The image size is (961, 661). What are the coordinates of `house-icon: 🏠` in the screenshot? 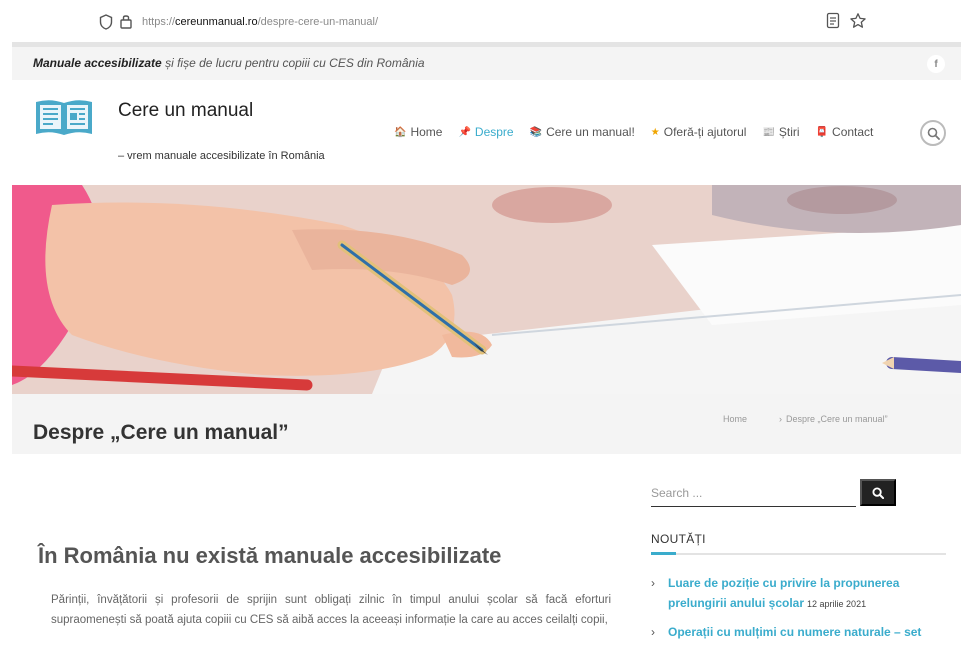 It's located at (400, 132).